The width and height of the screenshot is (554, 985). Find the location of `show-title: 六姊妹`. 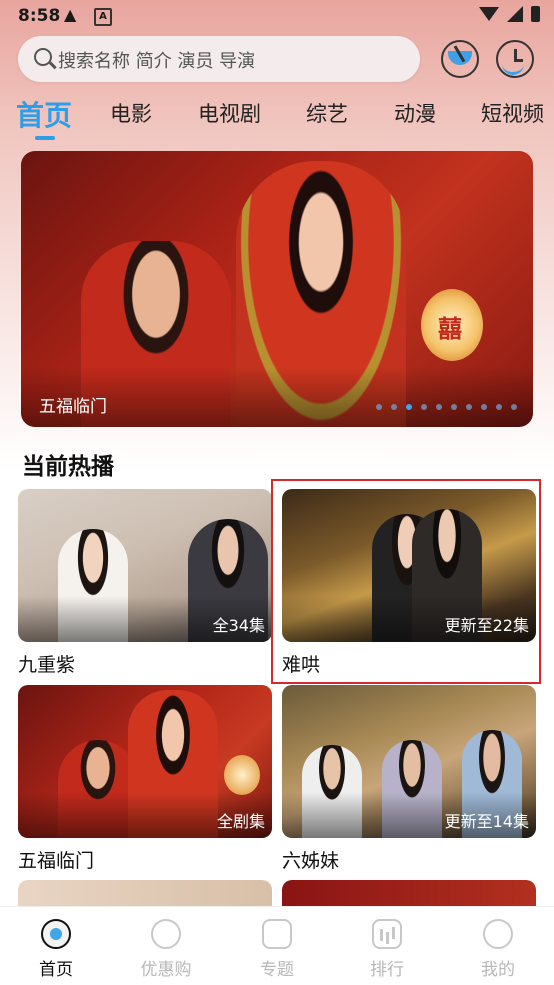

show-title: 六姊妹 is located at coordinates (311, 861).